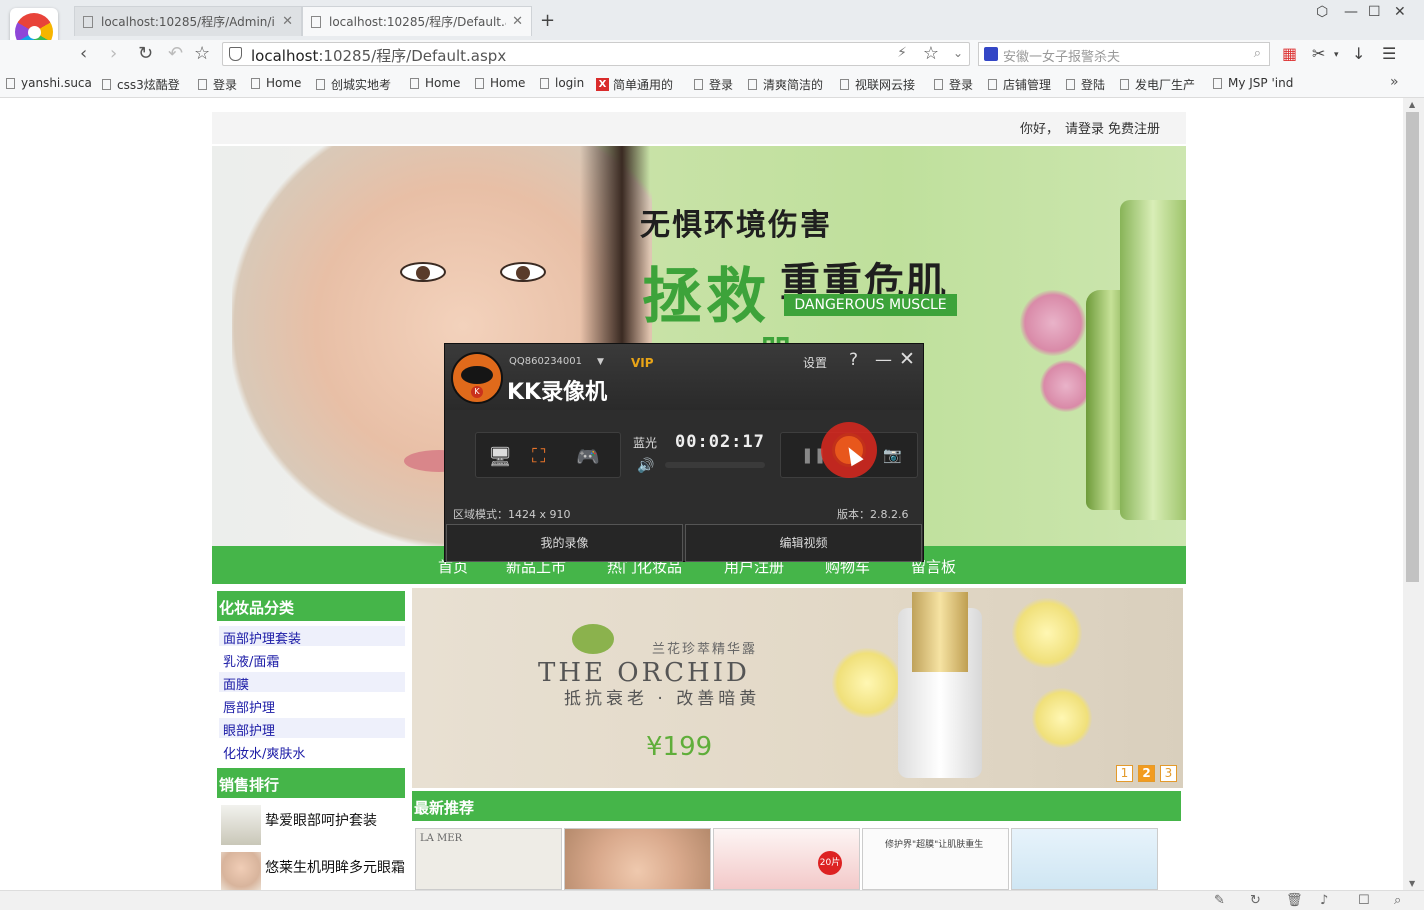 Image resolution: width=1424 pixels, height=910 pixels. What do you see at coordinates (600, 362) in the screenshot?
I see `account-dropdown-icon: ▼` at bounding box center [600, 362].